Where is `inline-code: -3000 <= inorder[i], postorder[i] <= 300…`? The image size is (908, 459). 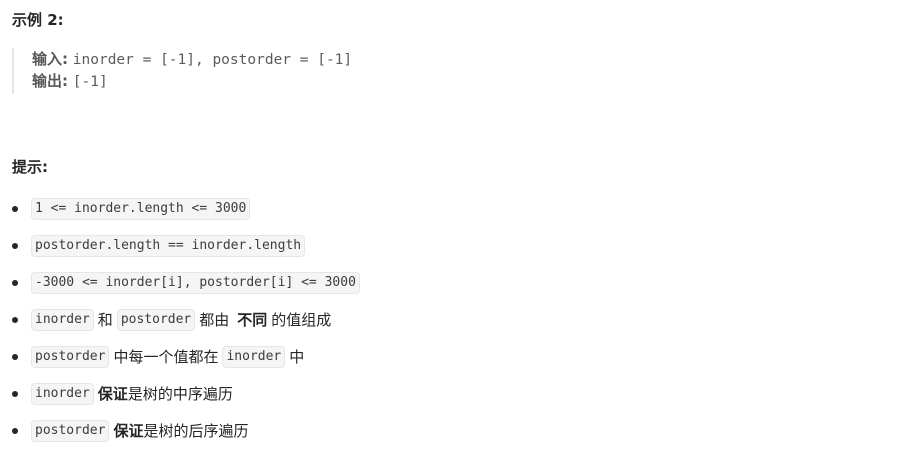 inline-code: -3000 <= inorder[i], postorder[i] <= 300… is located at coordinates (195, 282).